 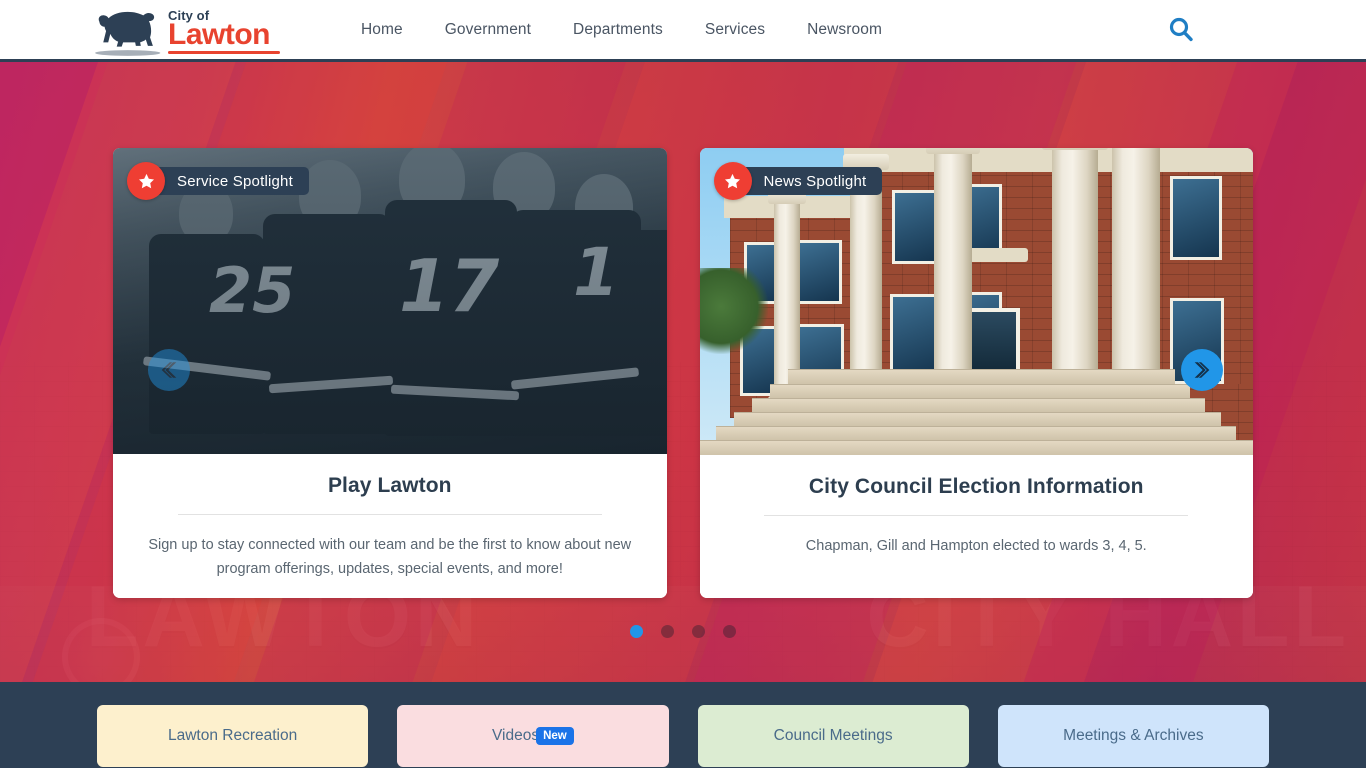 I want to click on bison-icon, so click(x=128, y=33).